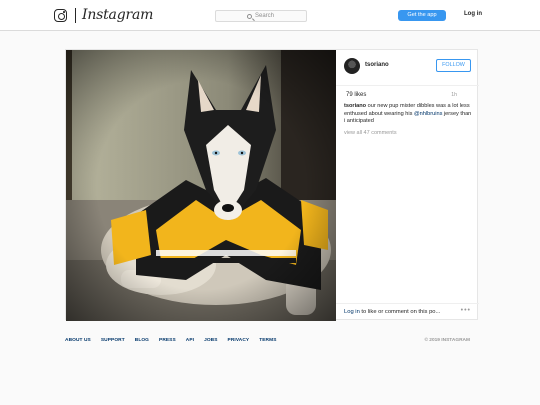  I want to click on copyright: © 2019 INSTAGRAM, so click(447, 340).